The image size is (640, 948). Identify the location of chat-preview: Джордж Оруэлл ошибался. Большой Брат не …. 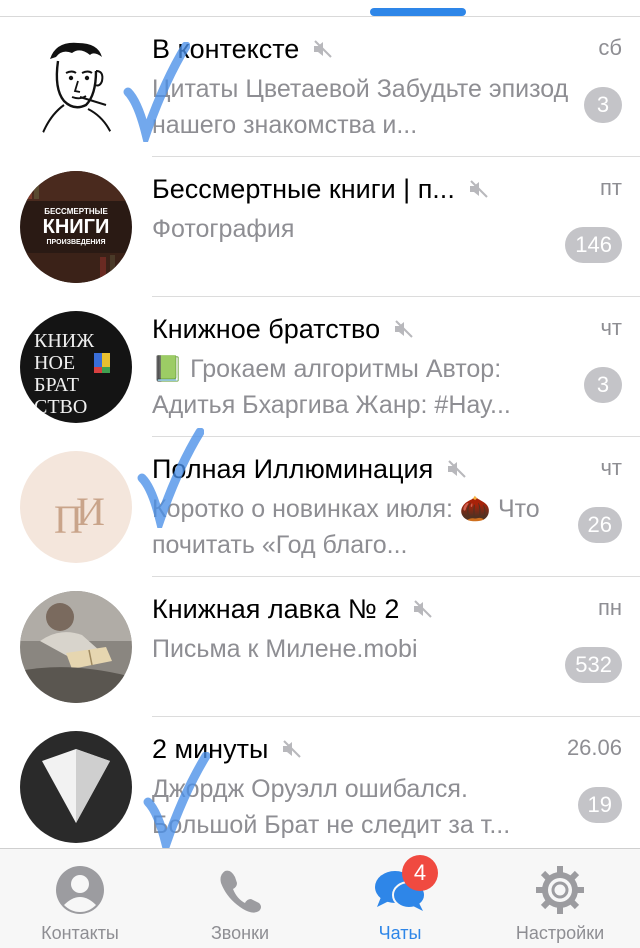
(331, 807).